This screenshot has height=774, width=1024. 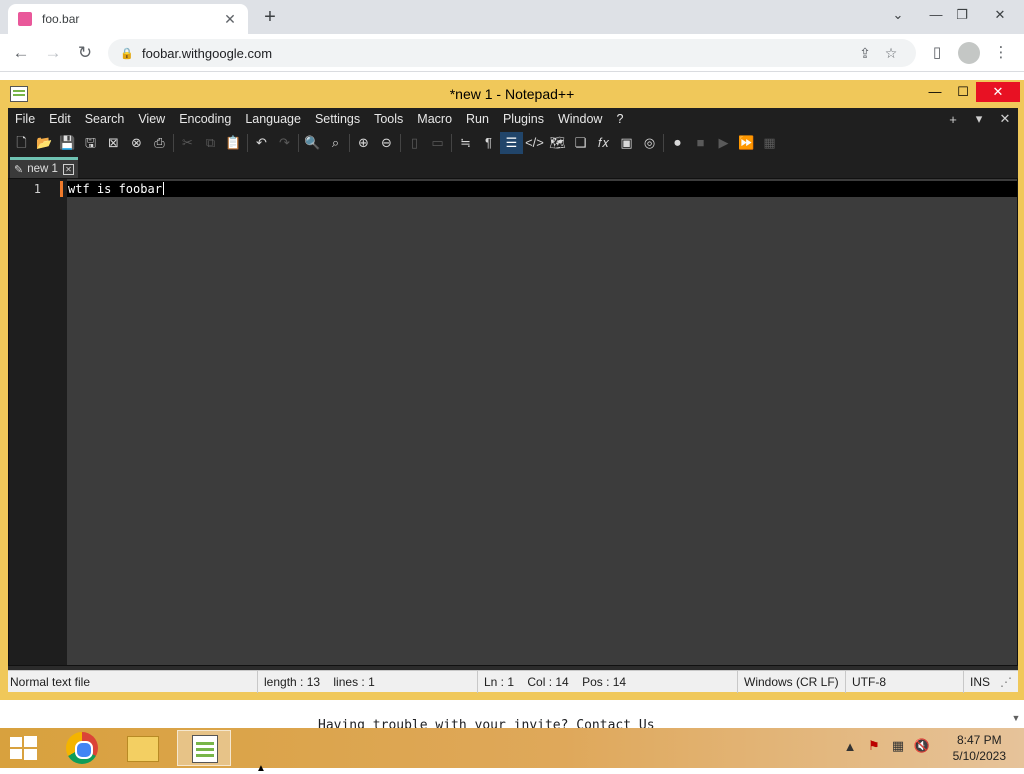 I want to click on stop-recording-icon: ■, so click(x=700, y=143).